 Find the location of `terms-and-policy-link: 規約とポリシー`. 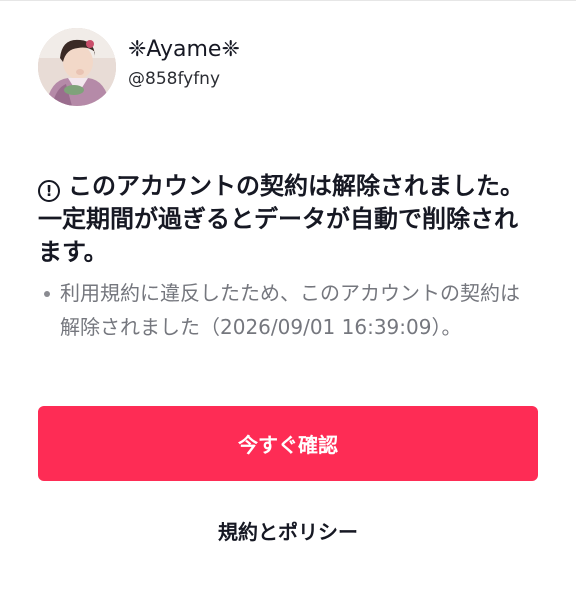

terms-and-policy-link: 規約とポリシー is located at coordinates (288, 530).